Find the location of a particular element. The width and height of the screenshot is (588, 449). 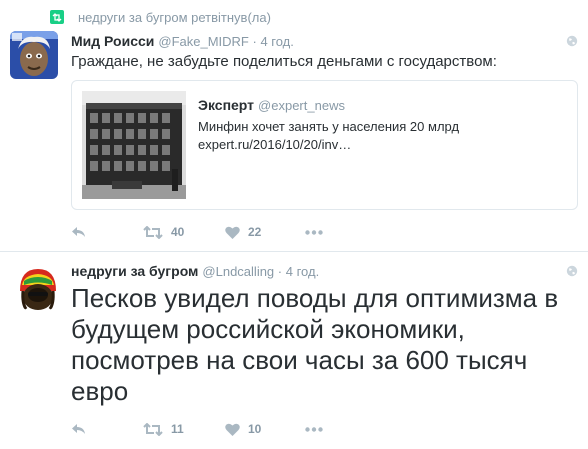

tweet-actions: 40 22 is located at coordinates (197, 232).